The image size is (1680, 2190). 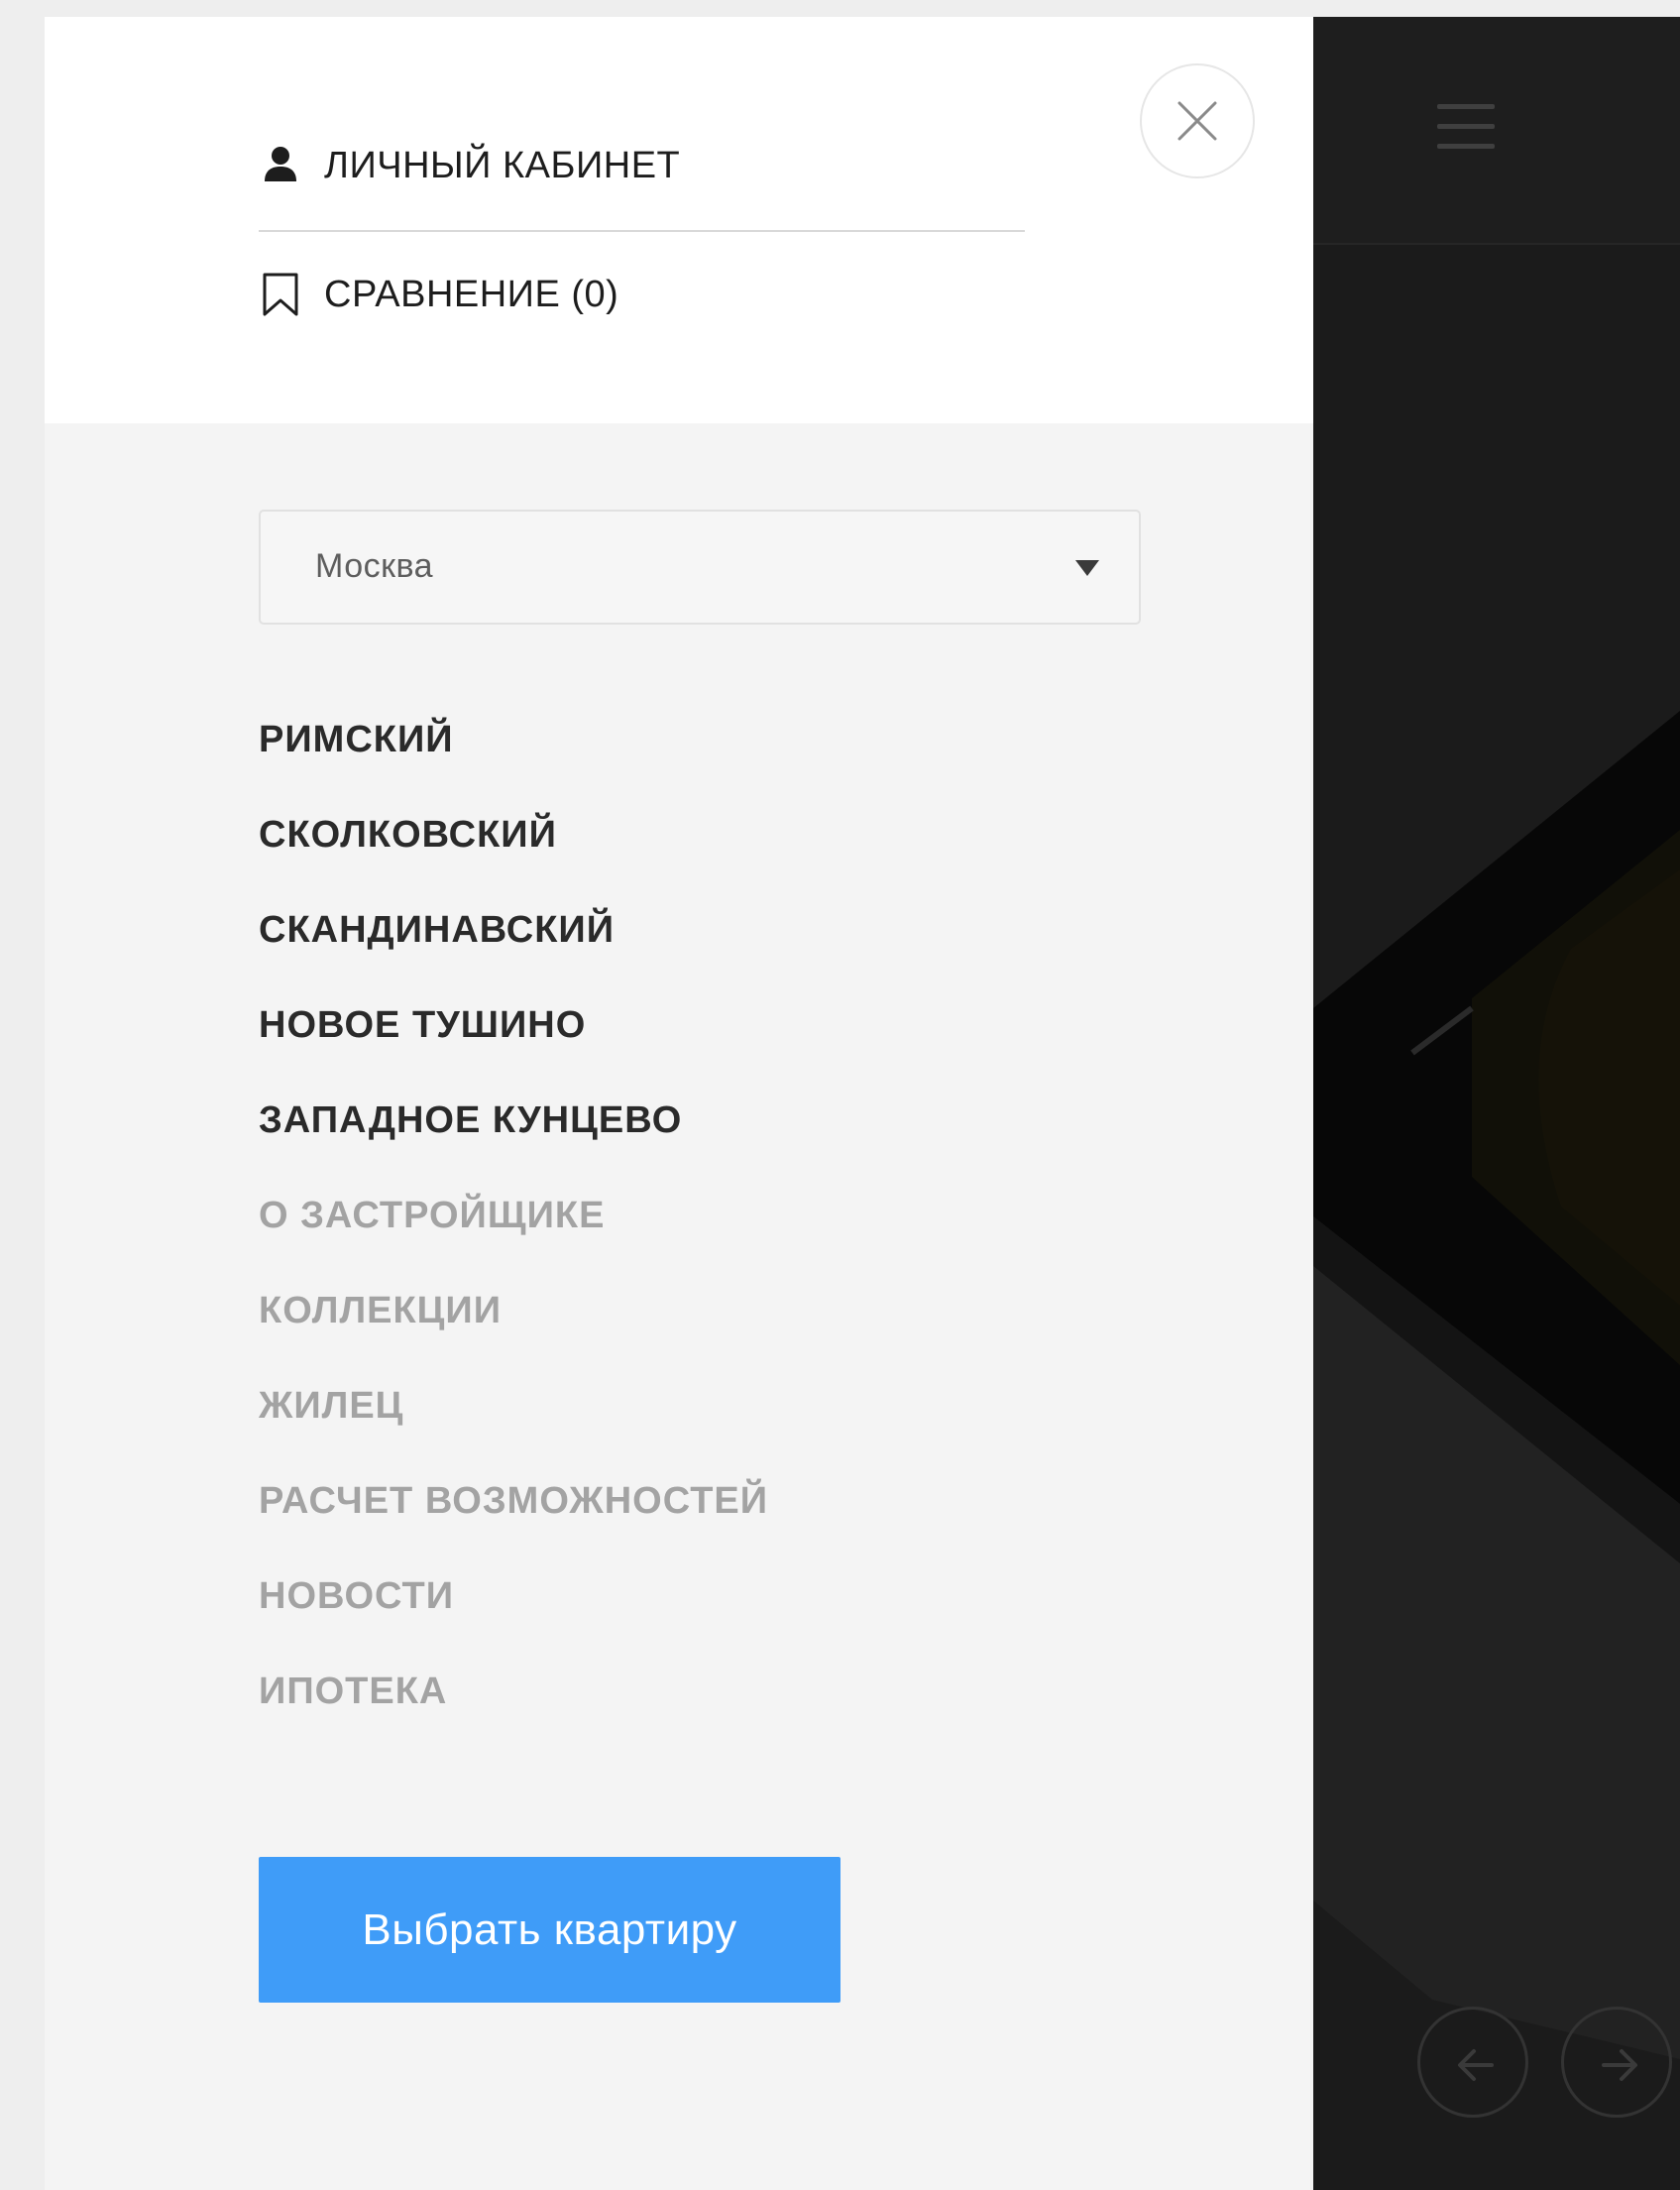 I want to click on nav-item-collections: КОЛЛЕКЦИИ, so click(x=513, y=1332).